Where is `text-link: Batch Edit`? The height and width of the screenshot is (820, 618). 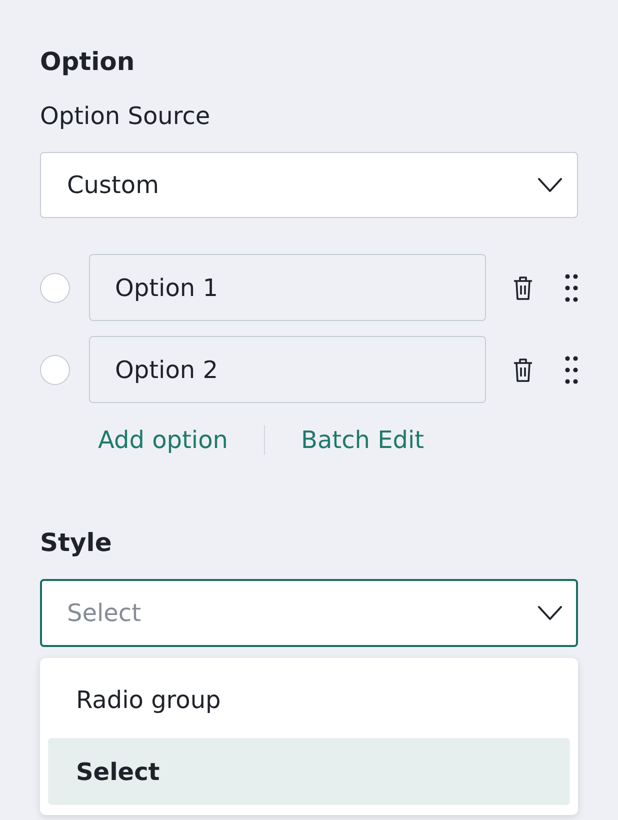 text-link: Batch Edit is located at coordinates (362, 440).